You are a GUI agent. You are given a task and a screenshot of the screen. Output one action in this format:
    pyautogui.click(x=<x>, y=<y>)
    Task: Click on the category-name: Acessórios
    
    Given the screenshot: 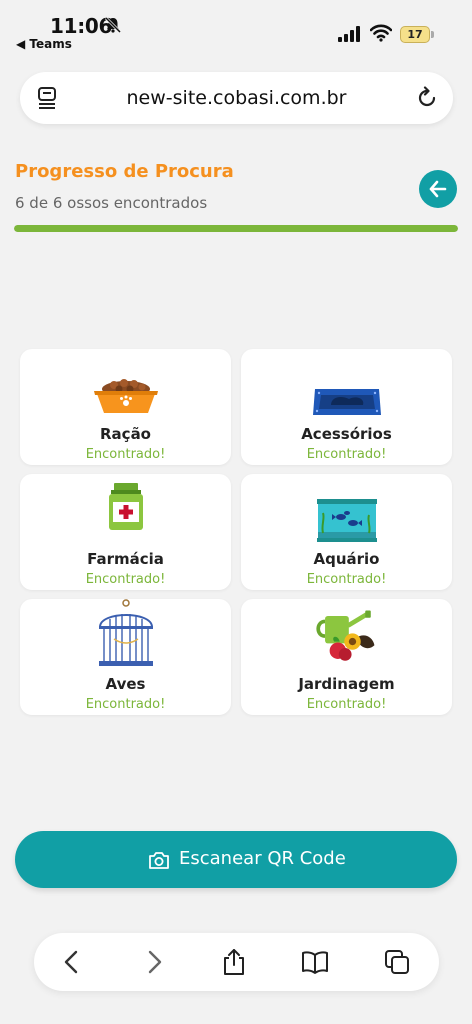 What is the action you would take?
    pyautogui.click(x=346, y=434)
    